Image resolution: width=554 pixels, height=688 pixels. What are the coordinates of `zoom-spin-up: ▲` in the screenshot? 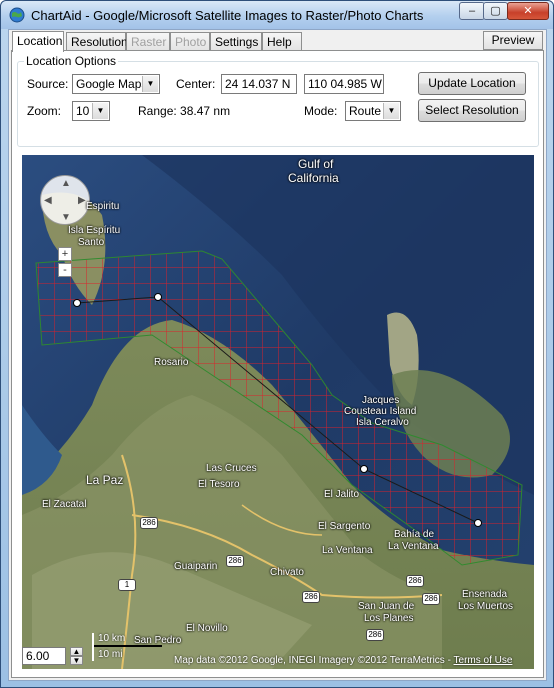 It's located at (76, 651).